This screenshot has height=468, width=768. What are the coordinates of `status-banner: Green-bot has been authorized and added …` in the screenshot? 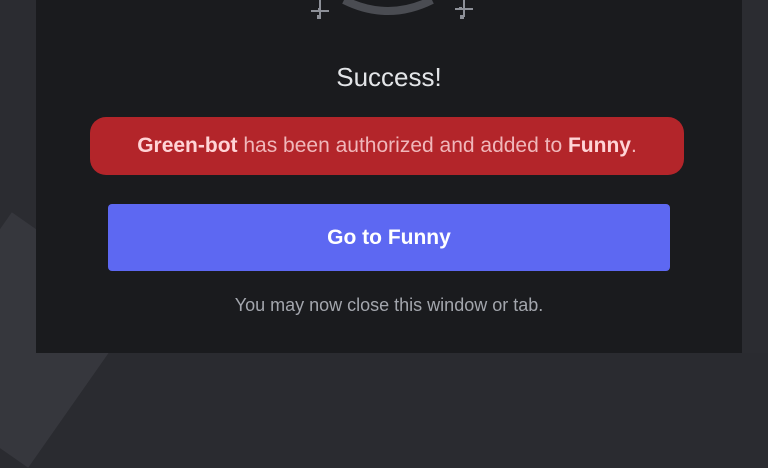 It's located at (387, 146).